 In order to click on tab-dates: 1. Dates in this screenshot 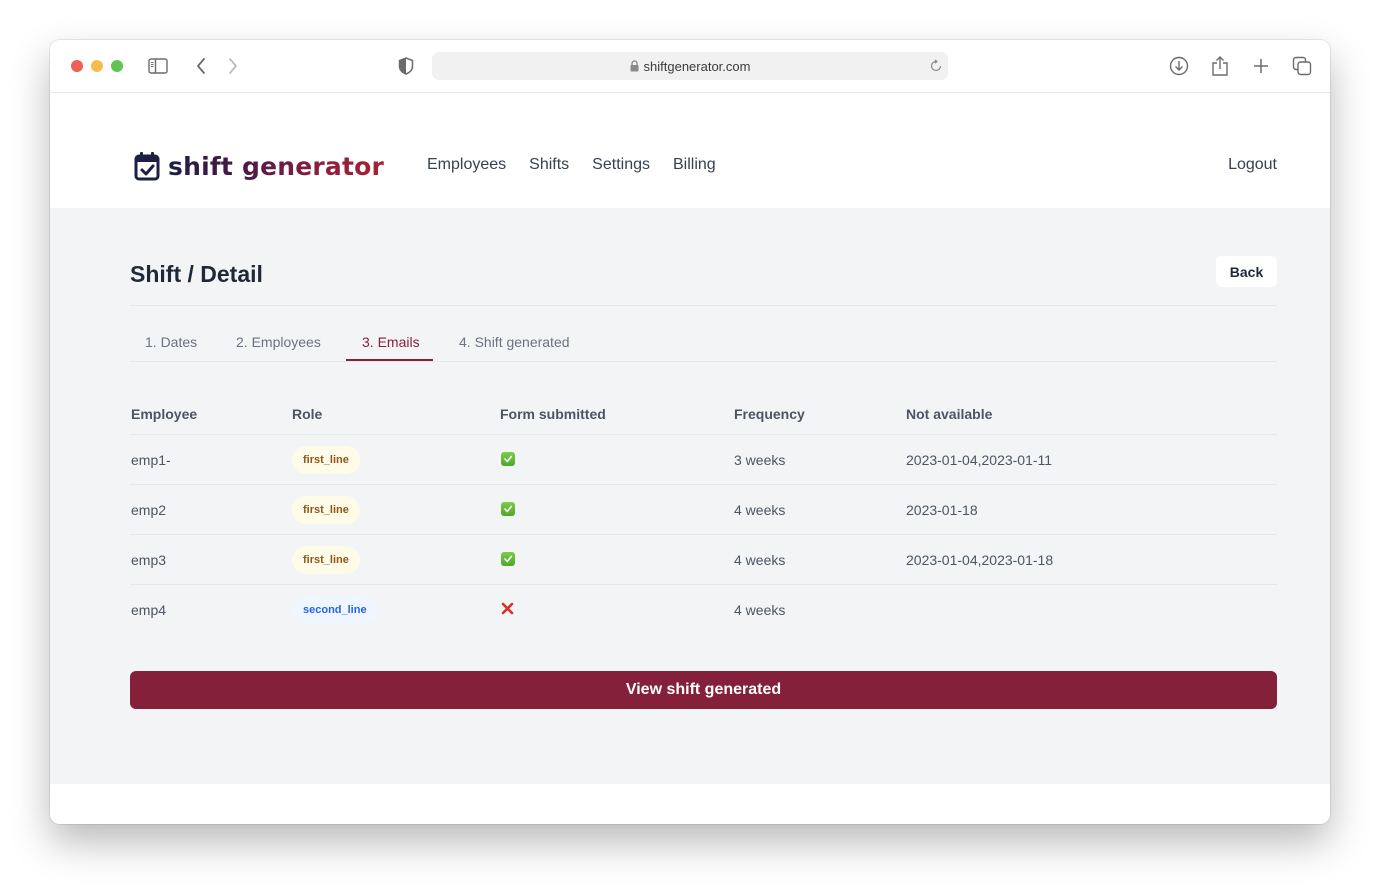, I will do `click(171, 342)`.